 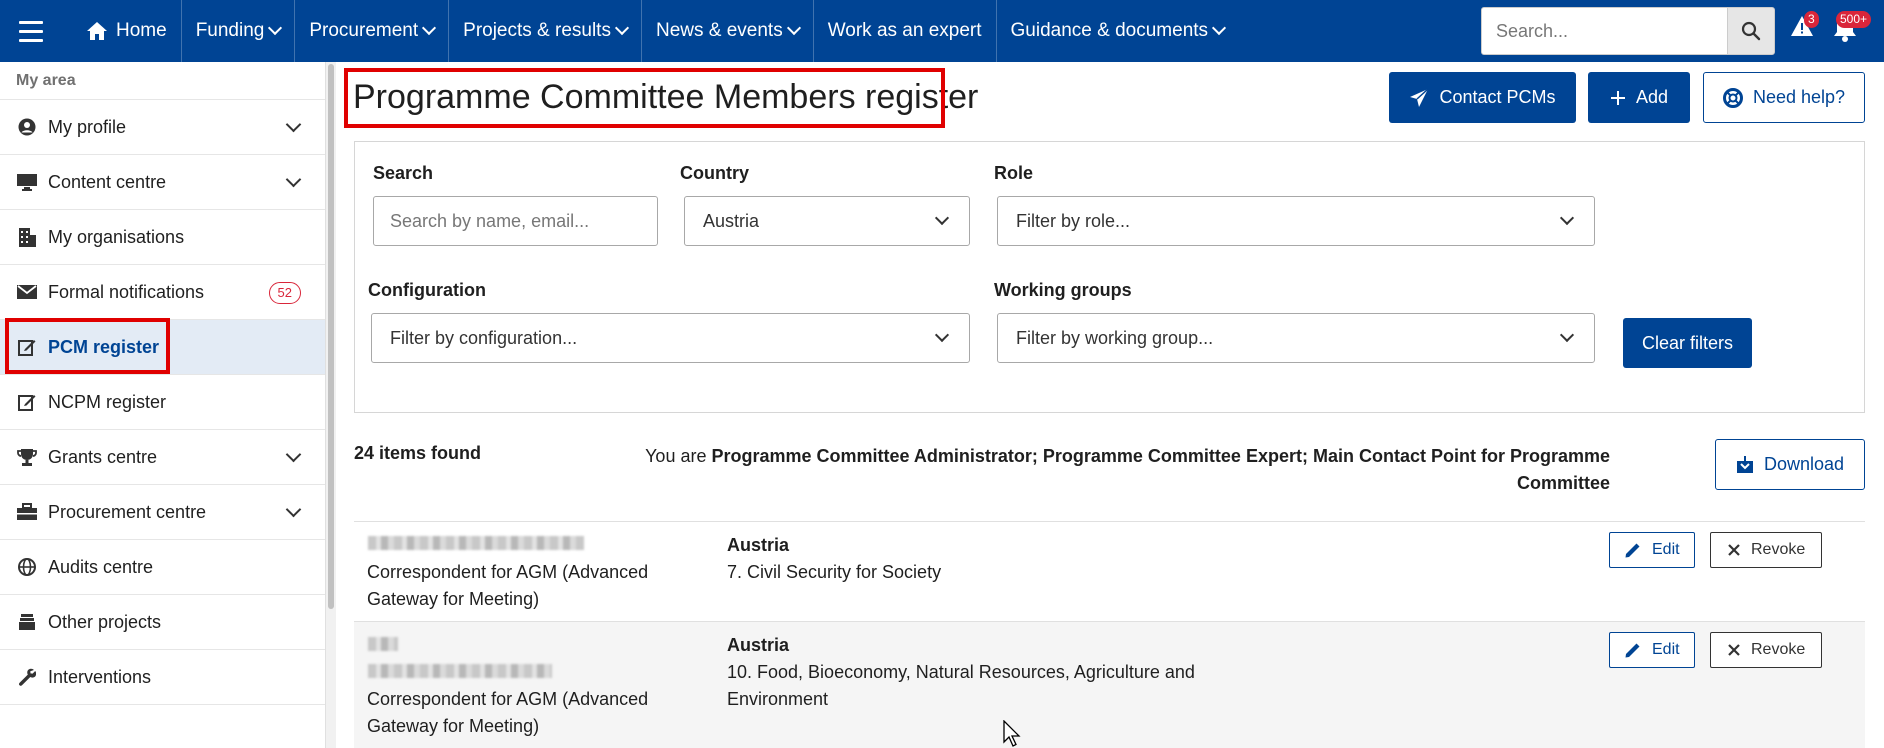 I want to click on alerts-button: 3, so click(x=1804, y=27).